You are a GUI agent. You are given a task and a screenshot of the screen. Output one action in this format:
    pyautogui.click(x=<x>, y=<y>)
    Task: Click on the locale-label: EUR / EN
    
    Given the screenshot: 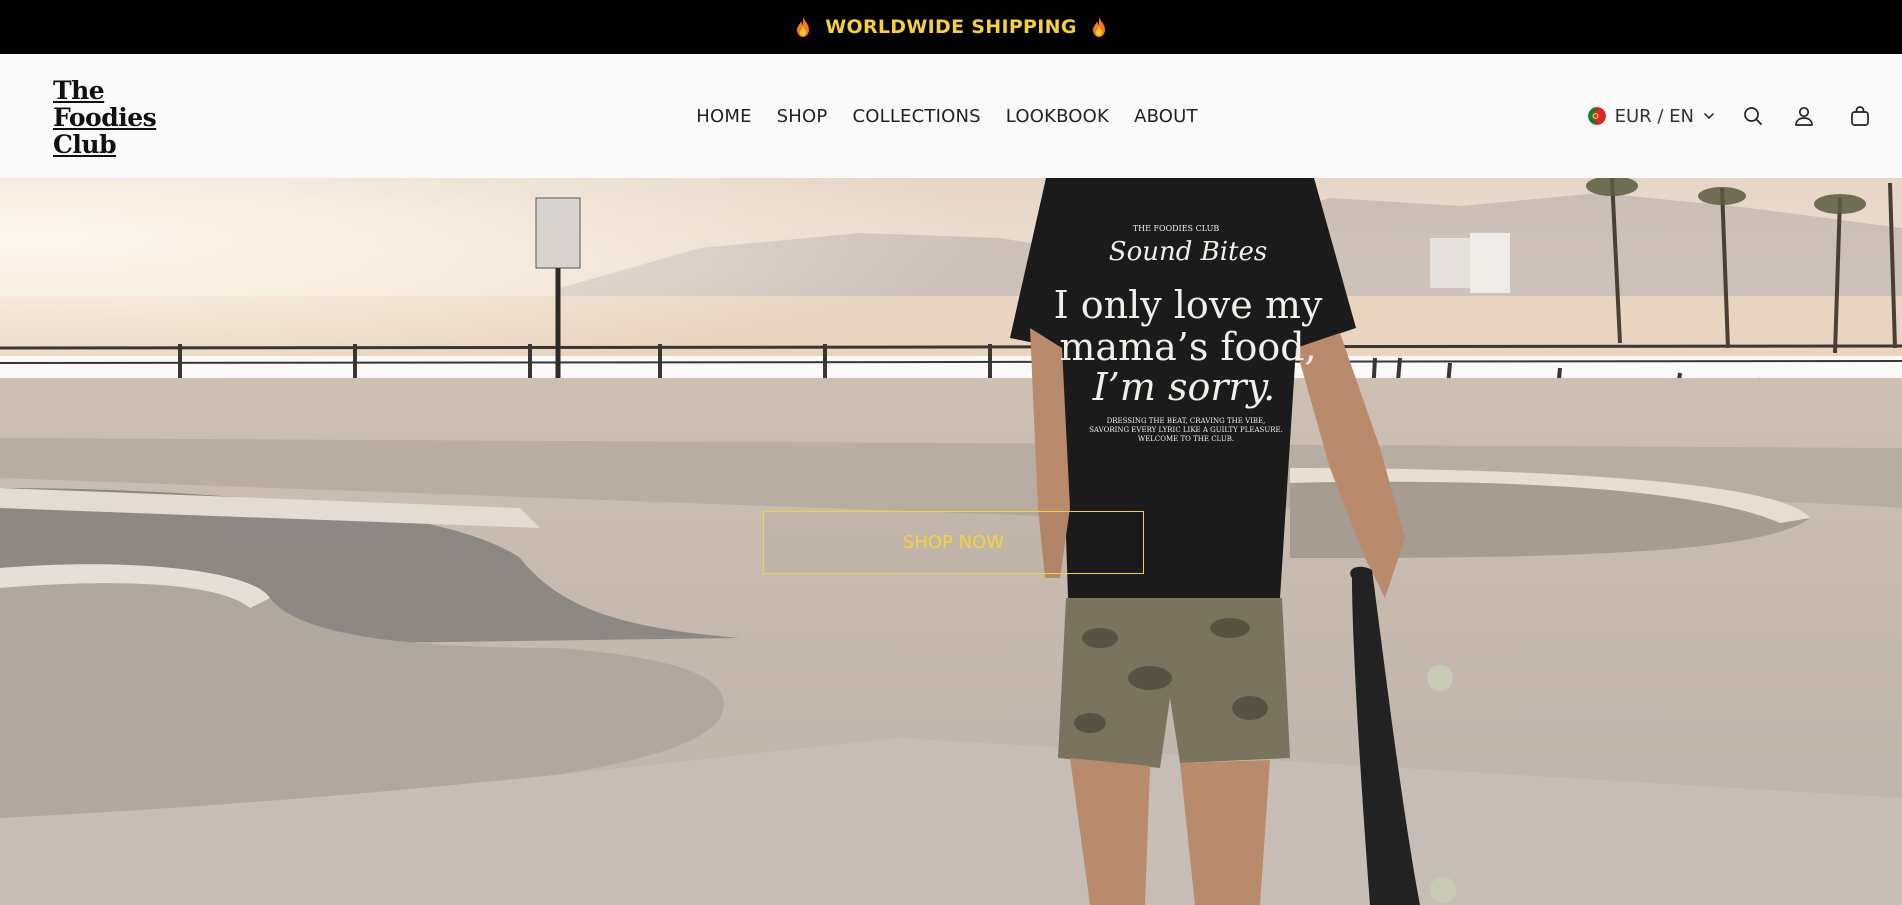 What is the action you would take?
    pyautogui.click(x=1654, y=116)
    